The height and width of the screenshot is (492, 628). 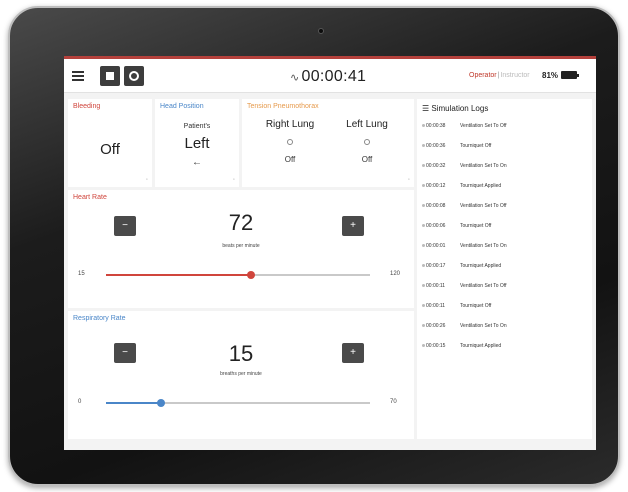 What do you see at coordinates (506, 148) in the screenshot?
I see `log-entry: 00:00:36 Tourniquet Off` at bounding box center [506, 148].